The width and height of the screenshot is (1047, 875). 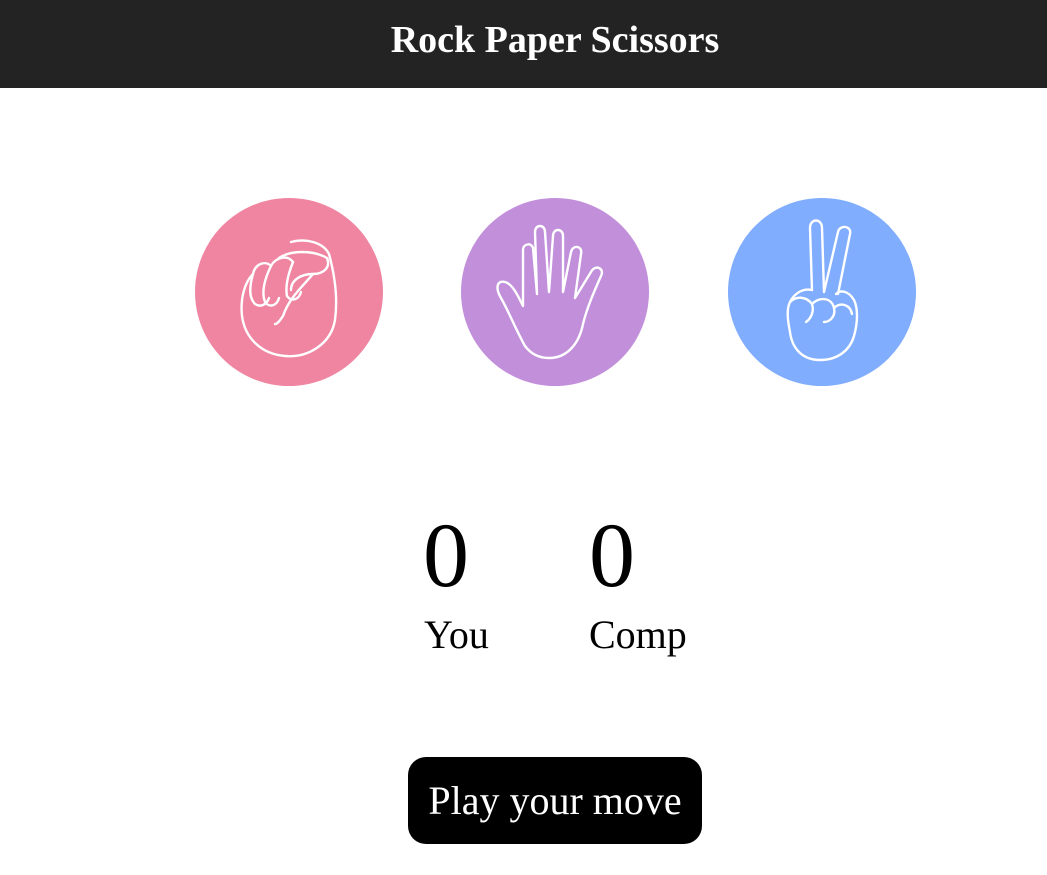 I want to click on comp-score-label: Comp, so click(x=638, y=634).